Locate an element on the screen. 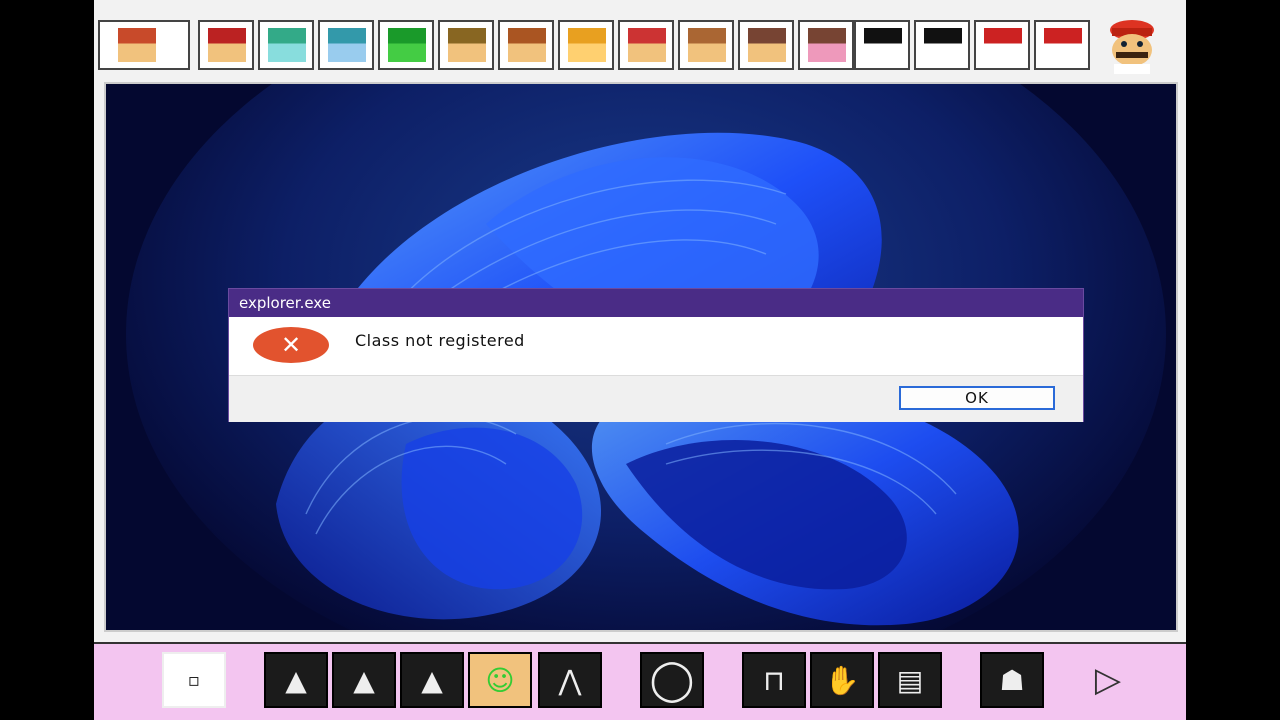 The width and height of the screenshot is (1280, 720). spray-small-tool-icon: ▲ is located at coordinates (296, 680).